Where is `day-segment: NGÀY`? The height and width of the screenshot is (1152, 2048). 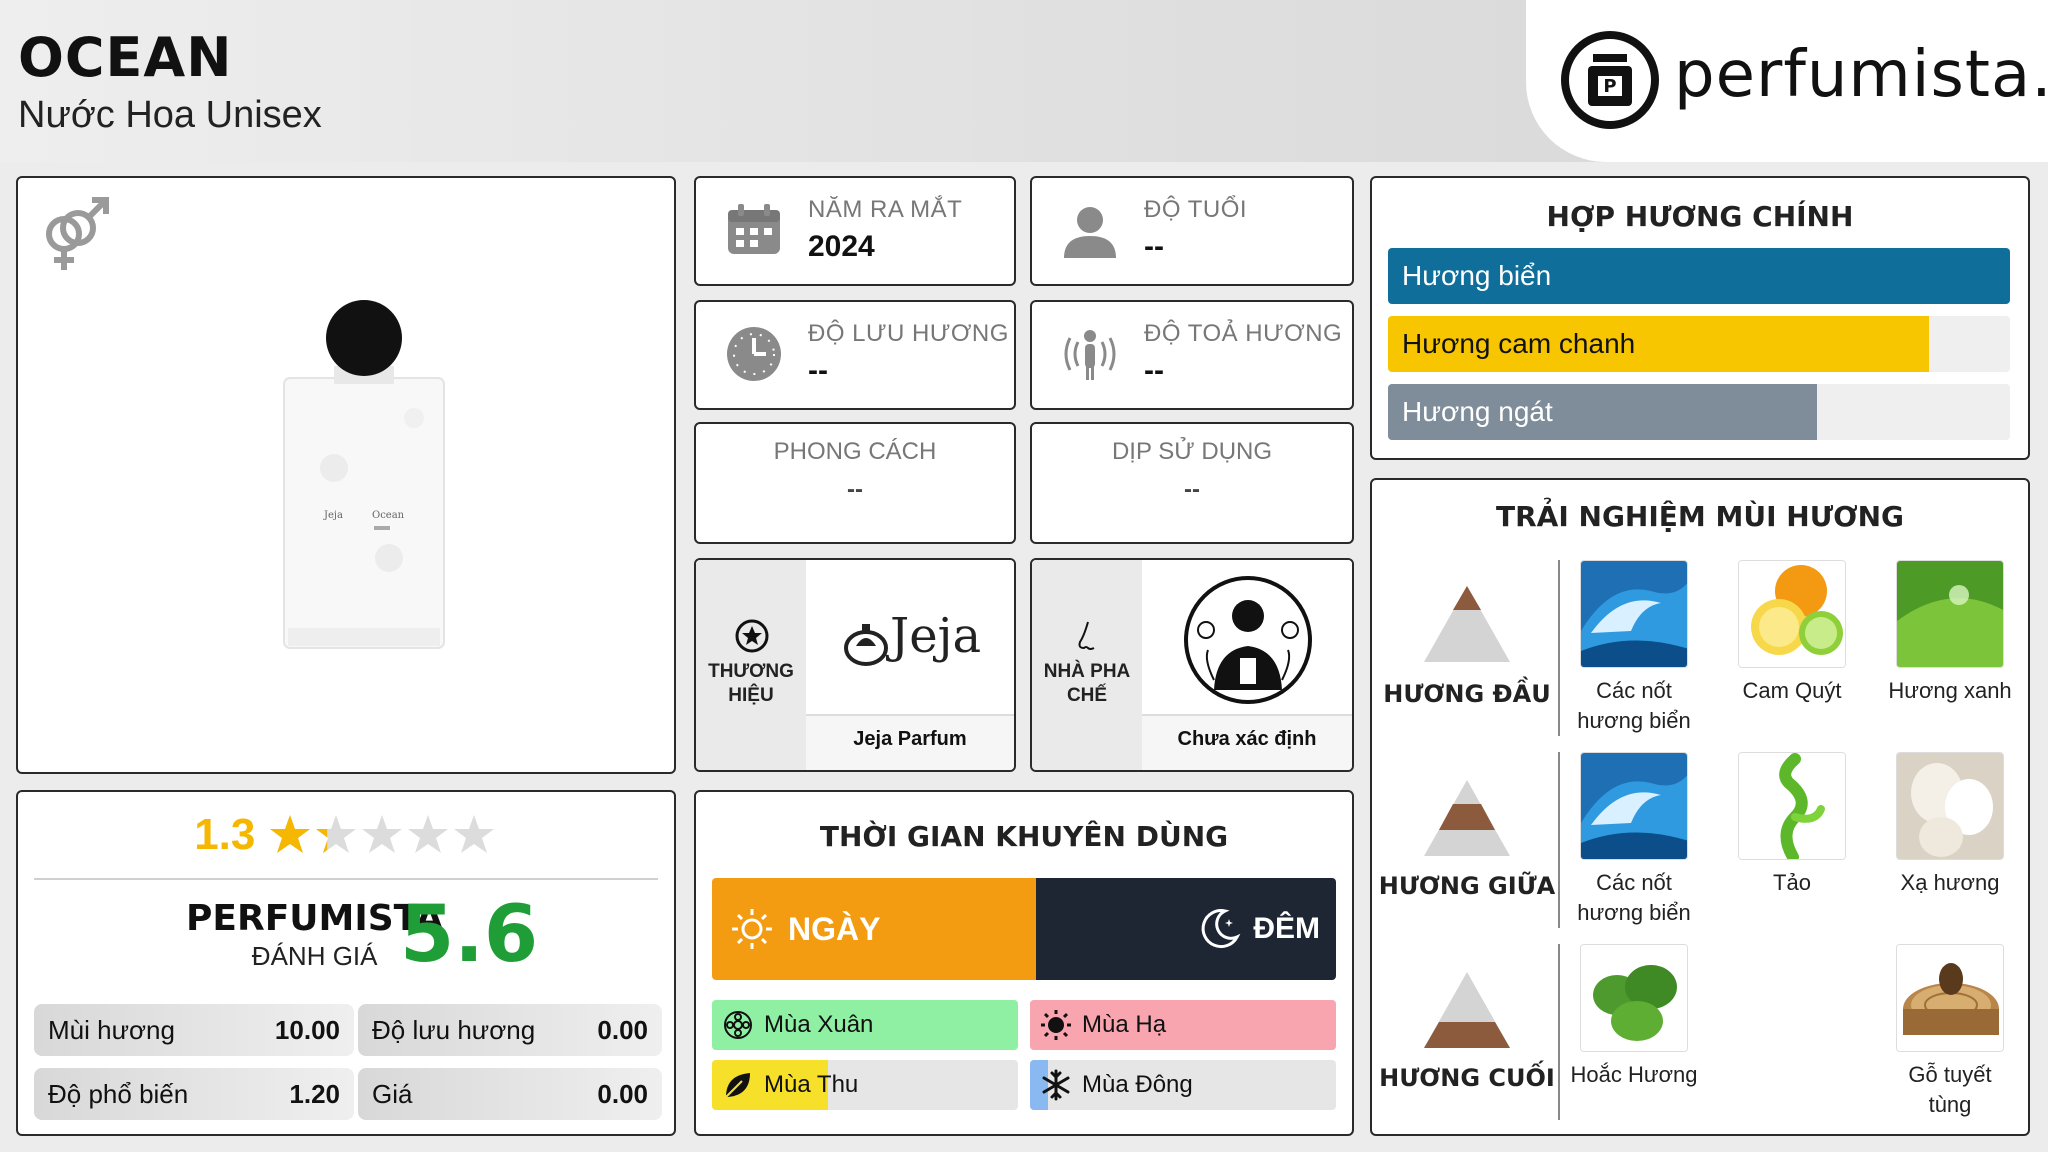 day-segment: NGÀY is located at coordinates (874, 929).